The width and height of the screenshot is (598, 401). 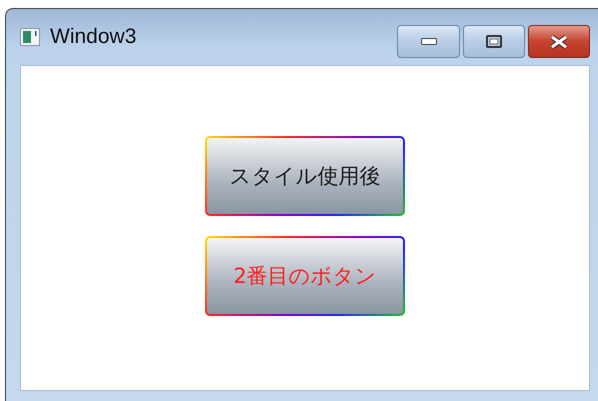 I want to click on maximize-button, so click(x=494, y=41).